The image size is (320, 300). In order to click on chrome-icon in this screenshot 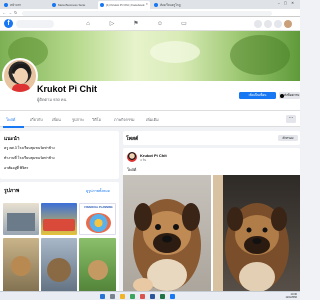, I will do `click(132, 296)`.